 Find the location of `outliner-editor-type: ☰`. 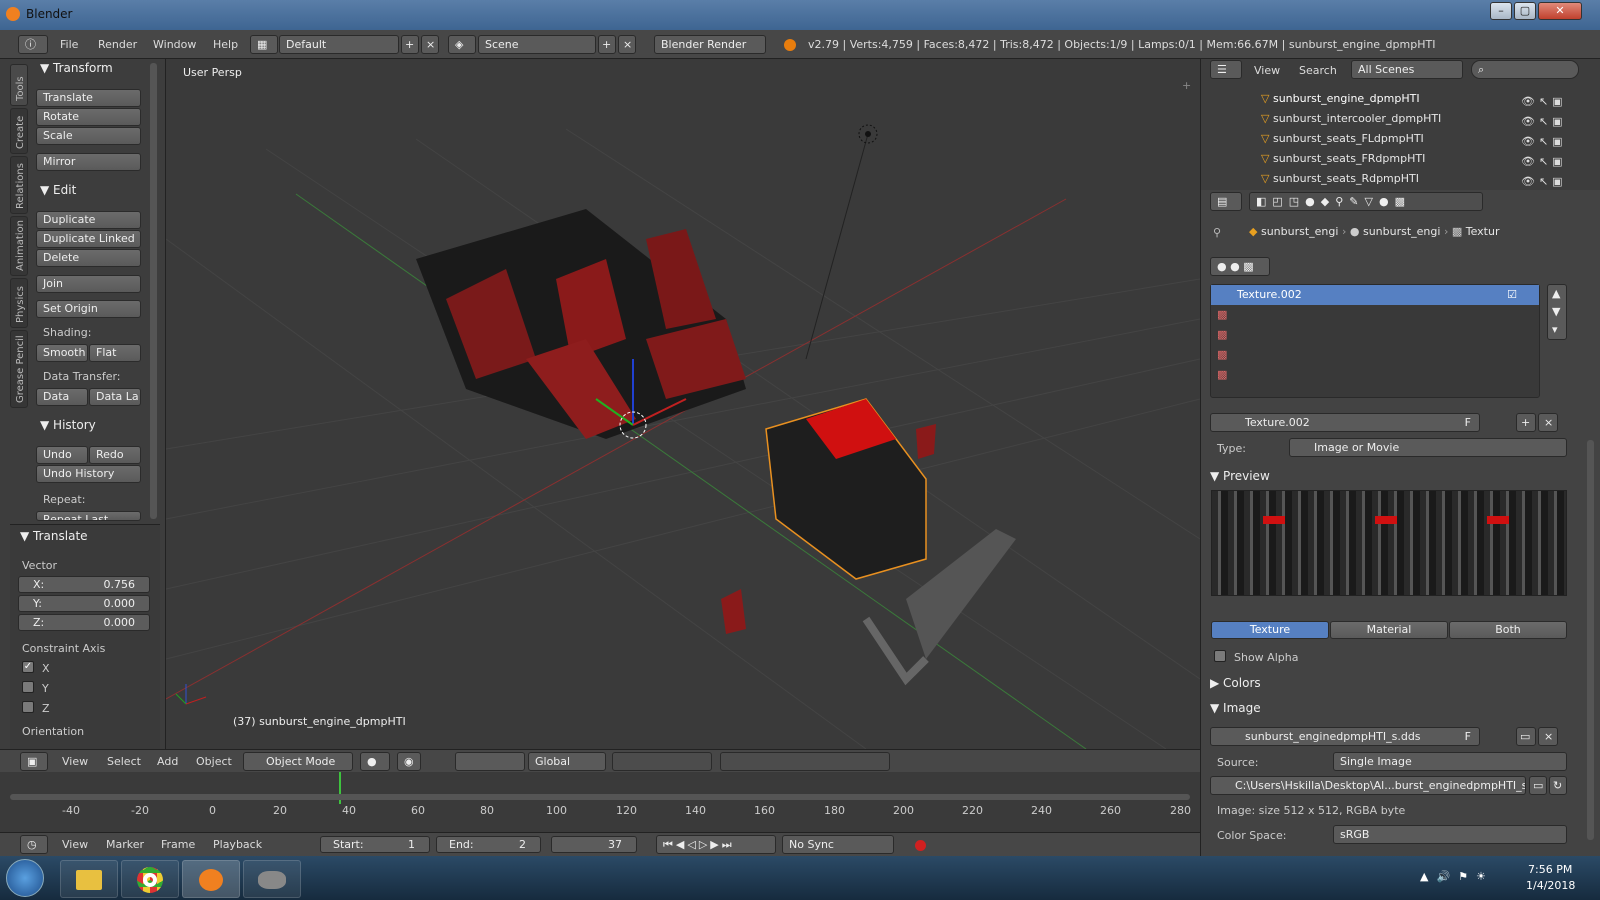

outliner-editor-type: ☰ is located at coordinates (1226, 69).